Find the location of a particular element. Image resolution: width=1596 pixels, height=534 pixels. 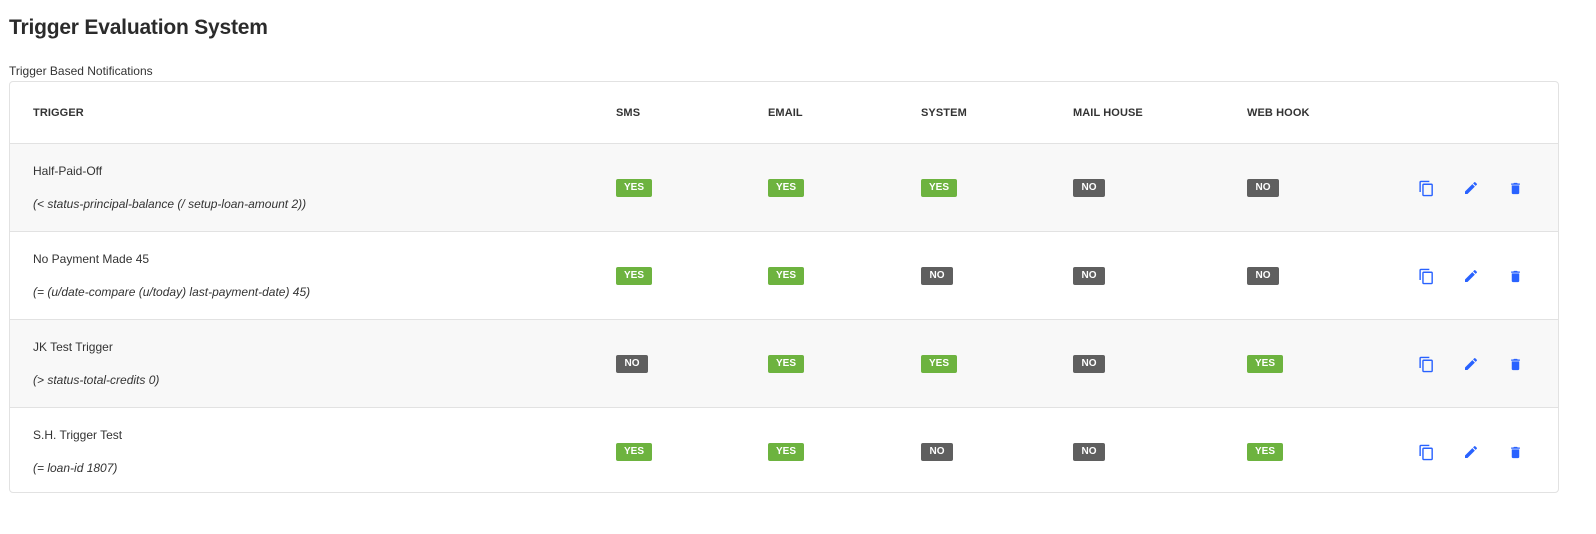

column-header-email: EMAIL is located at coordinates (785, 113).